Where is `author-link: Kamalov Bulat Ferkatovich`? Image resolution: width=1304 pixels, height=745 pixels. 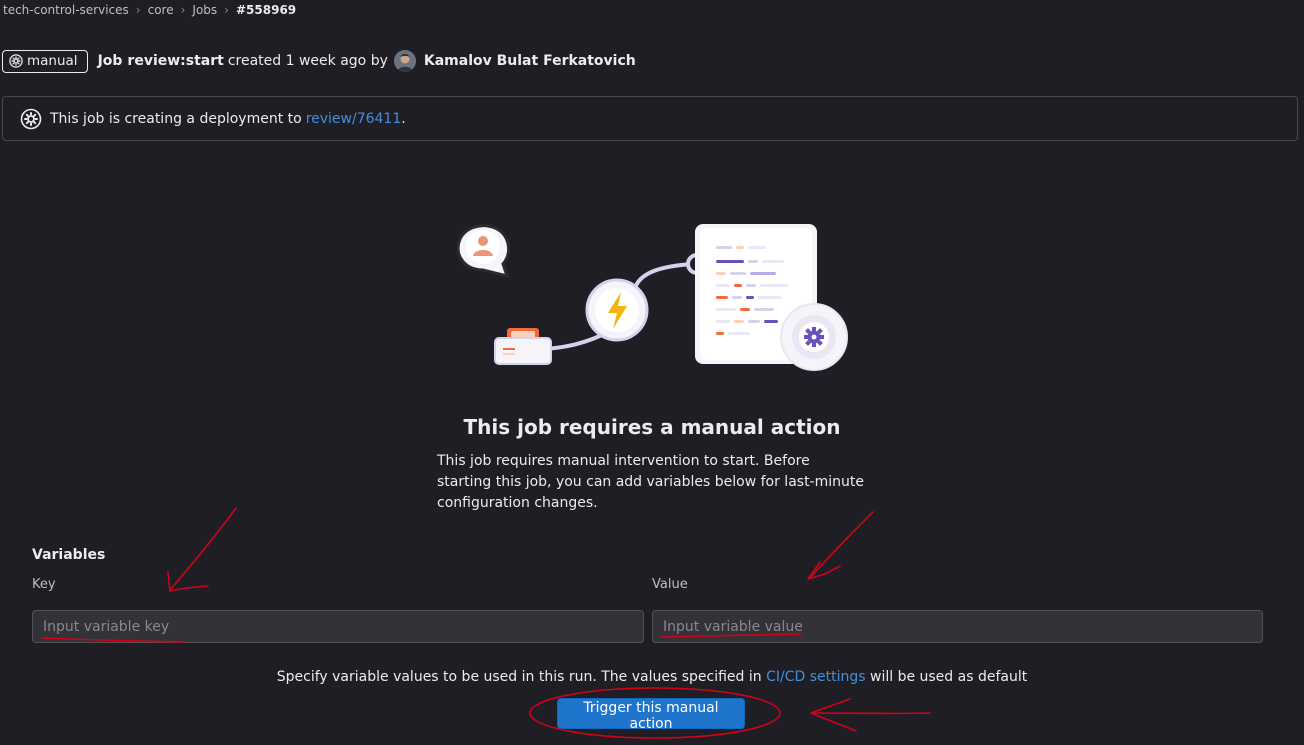
author-link: Kamalov Bulat Ferkatovich is located at coordinates (530, 61).